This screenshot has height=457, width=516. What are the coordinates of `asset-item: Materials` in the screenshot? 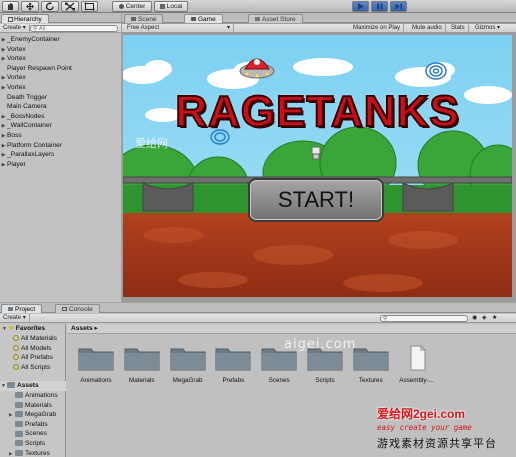 It's located at (142, 364).